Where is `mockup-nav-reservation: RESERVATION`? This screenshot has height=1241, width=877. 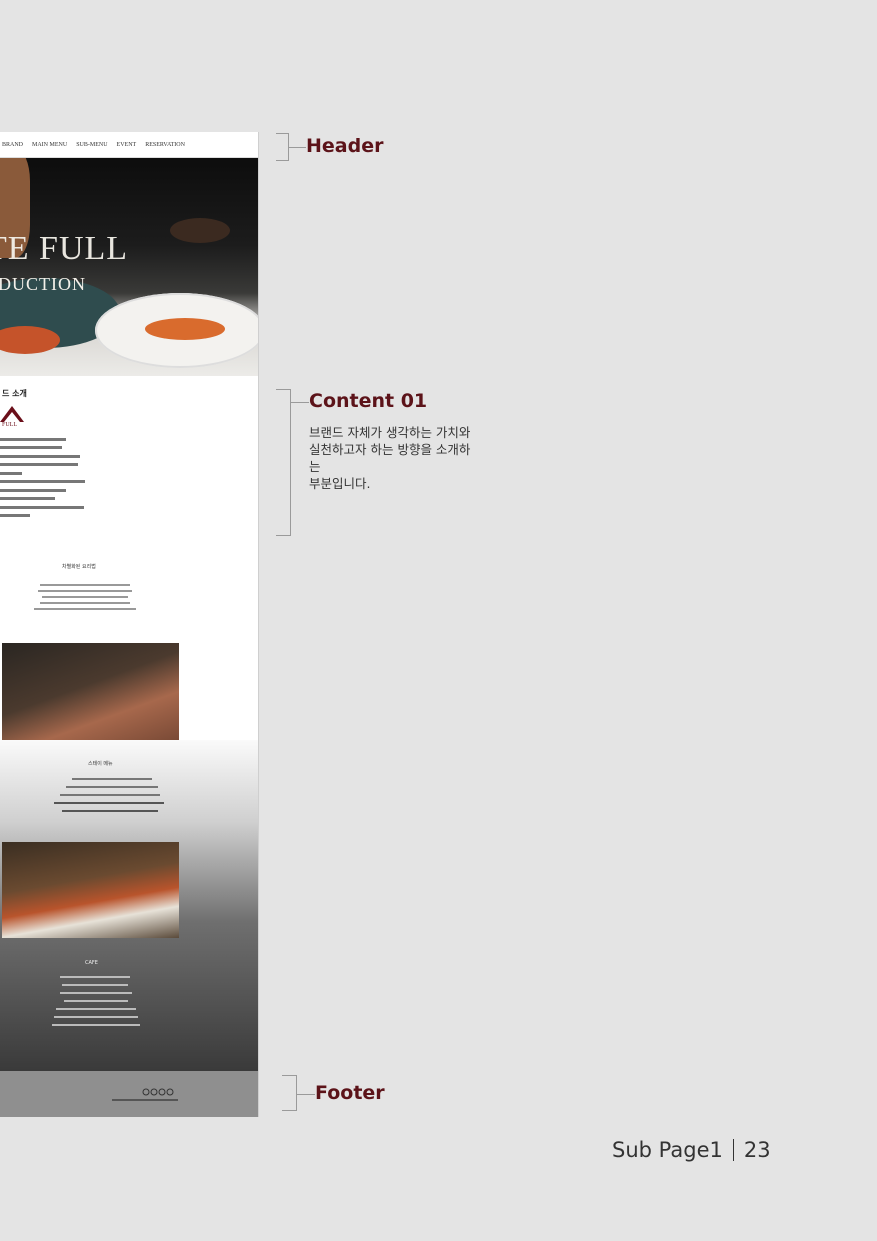
mockup-nav-reservation: RESERVATION is located at coordinates (165, 144).